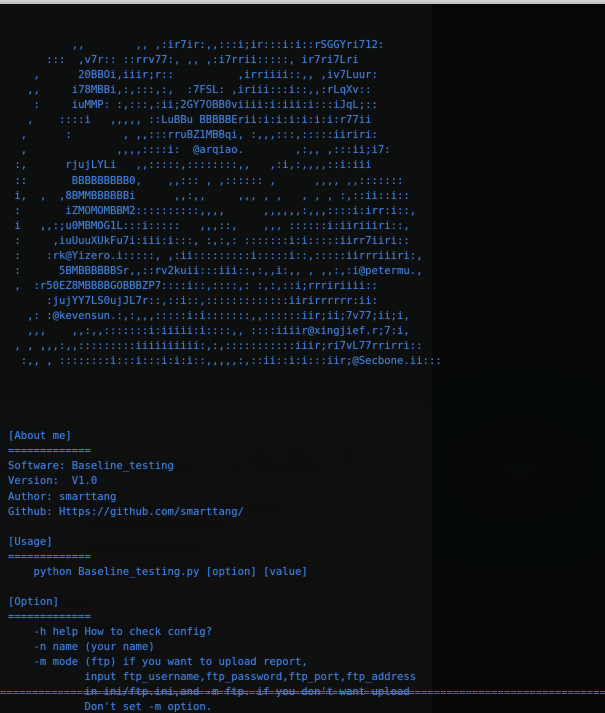 The image size is (605, 713). Describe the element at coordinates (62, 496) in the screenshot. I see `section-line: Author: smarttang` at that location.